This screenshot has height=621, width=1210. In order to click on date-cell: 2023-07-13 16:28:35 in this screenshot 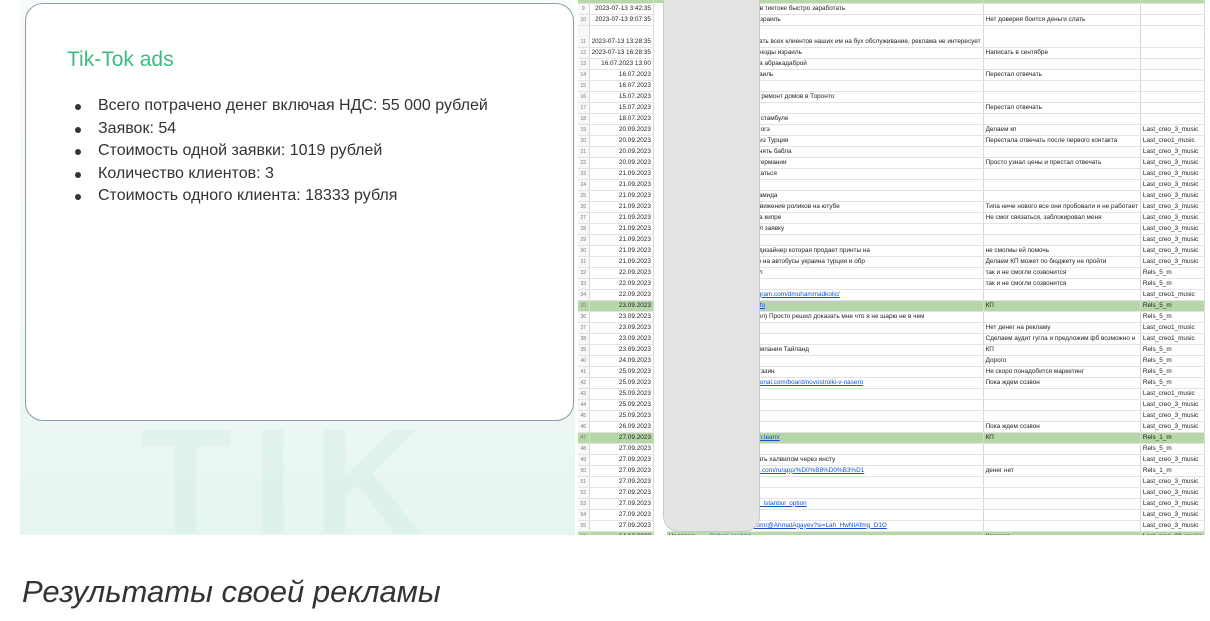, I will do `click(621, 53)`.